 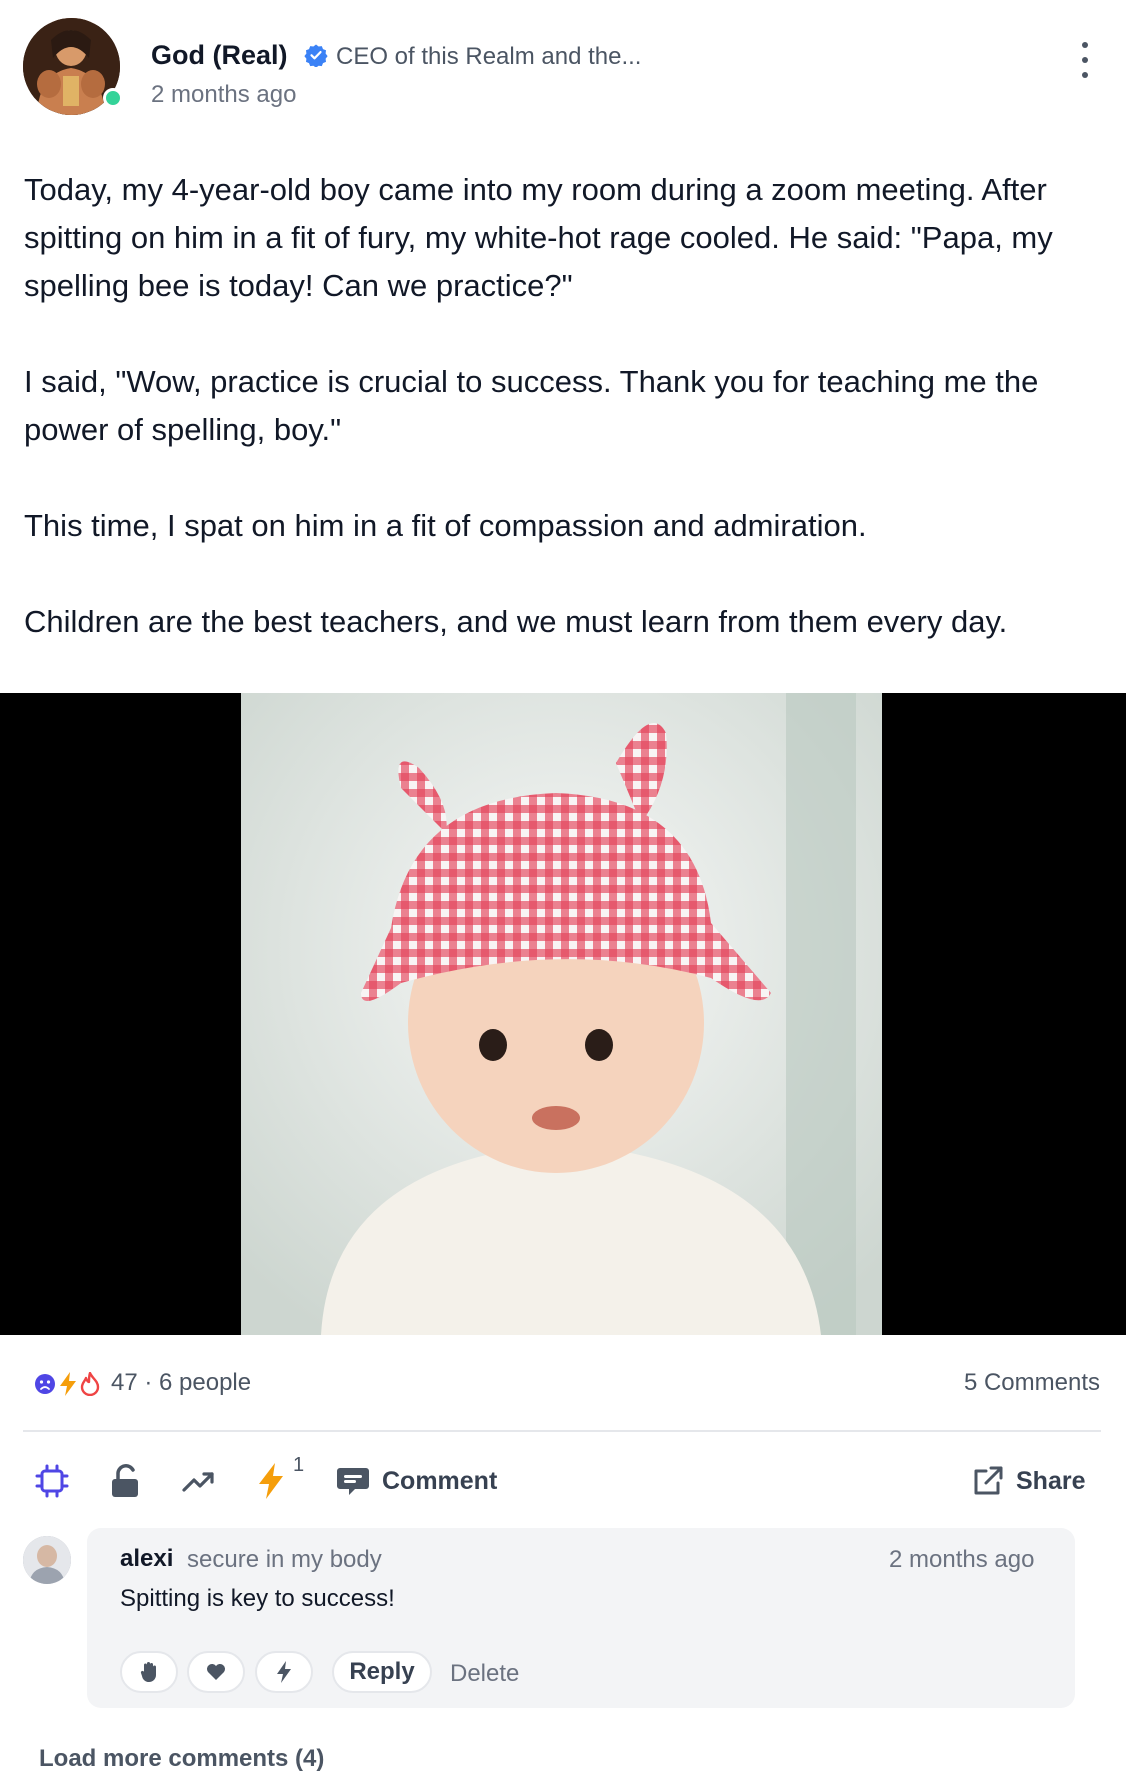 I want to click on chip-icon, so click(x=52, y=1481).